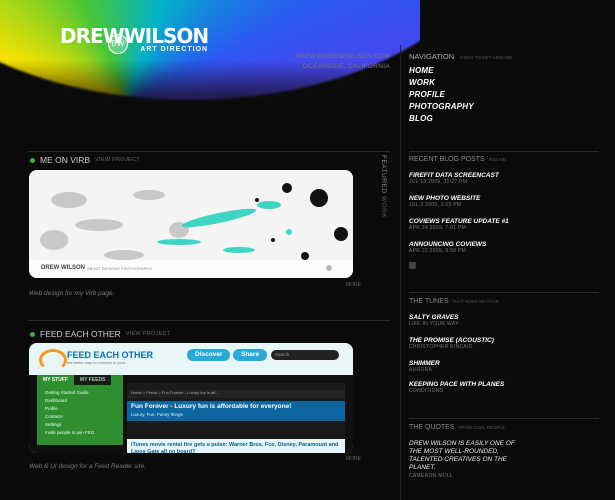 This screenshot has width=615, height=500. I want to click on tune-item: SHIMMER AURORA, so click(424, 366).